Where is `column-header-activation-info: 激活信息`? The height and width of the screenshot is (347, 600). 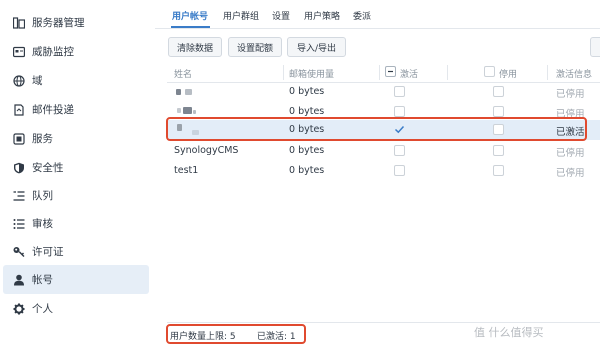 column-header-activation-info: 激活信息 is located at coordinates (574, 73).